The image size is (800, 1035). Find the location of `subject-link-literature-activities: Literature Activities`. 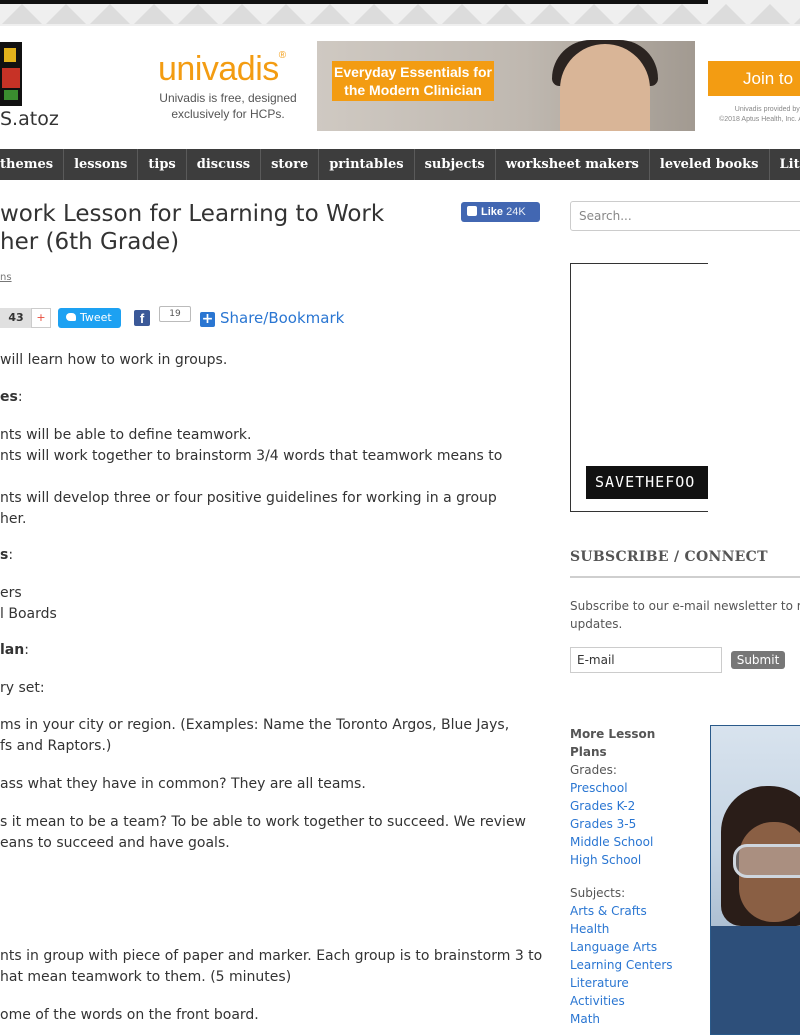

subject-link-literature-activities: Literature Activities is located at coordinates (620, 992).